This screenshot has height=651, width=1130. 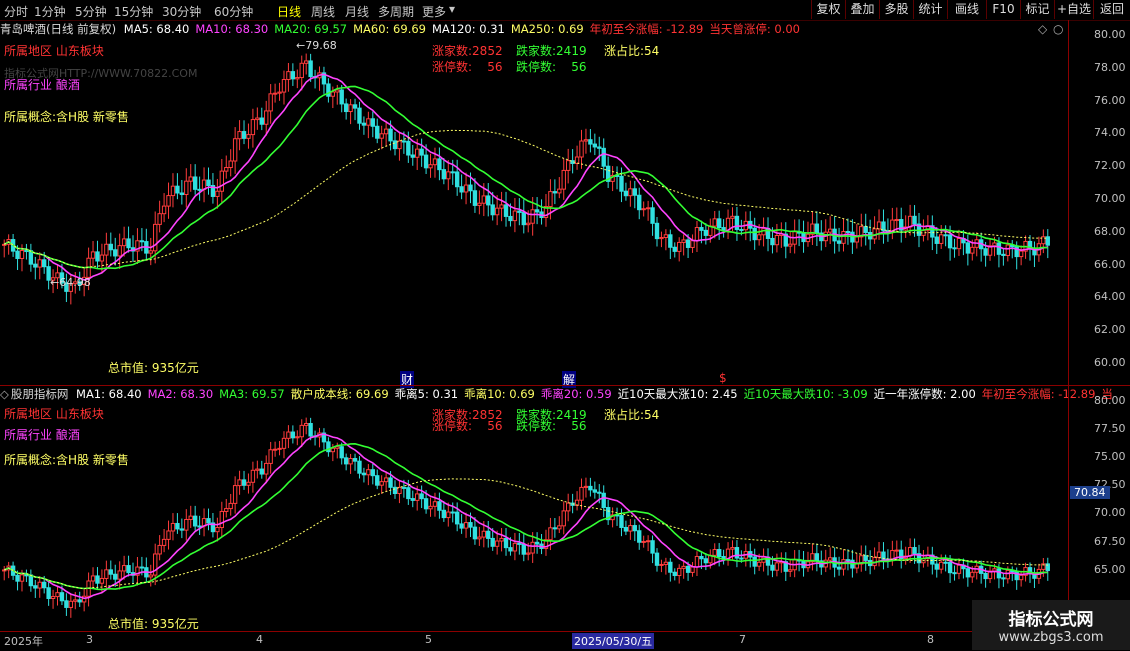 What do you see at coordinates (632, 51) in the screenshot?
I see `up-ratio: 涨占比:54` at bounding box center [632, 51].